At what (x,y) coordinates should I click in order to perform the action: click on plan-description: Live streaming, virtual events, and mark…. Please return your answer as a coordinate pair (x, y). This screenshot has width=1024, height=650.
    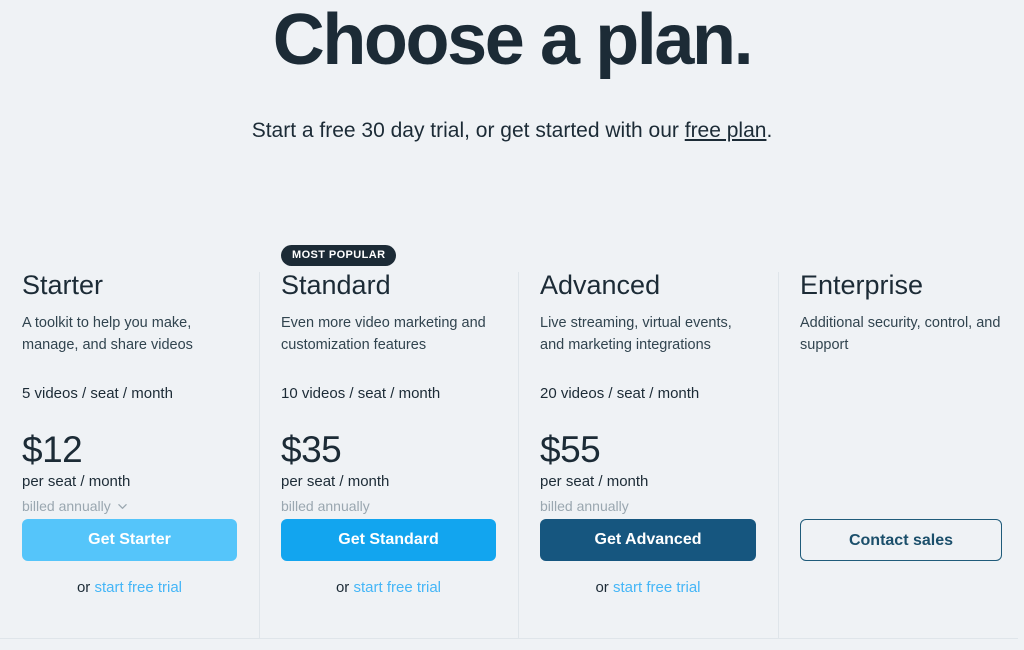
    Looking at the image, I should click on (636, 334).